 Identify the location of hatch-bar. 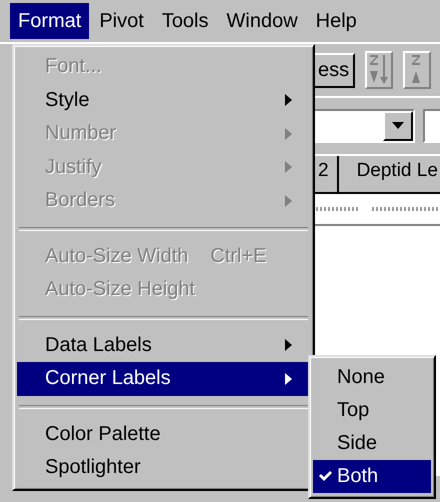
(406, 209).